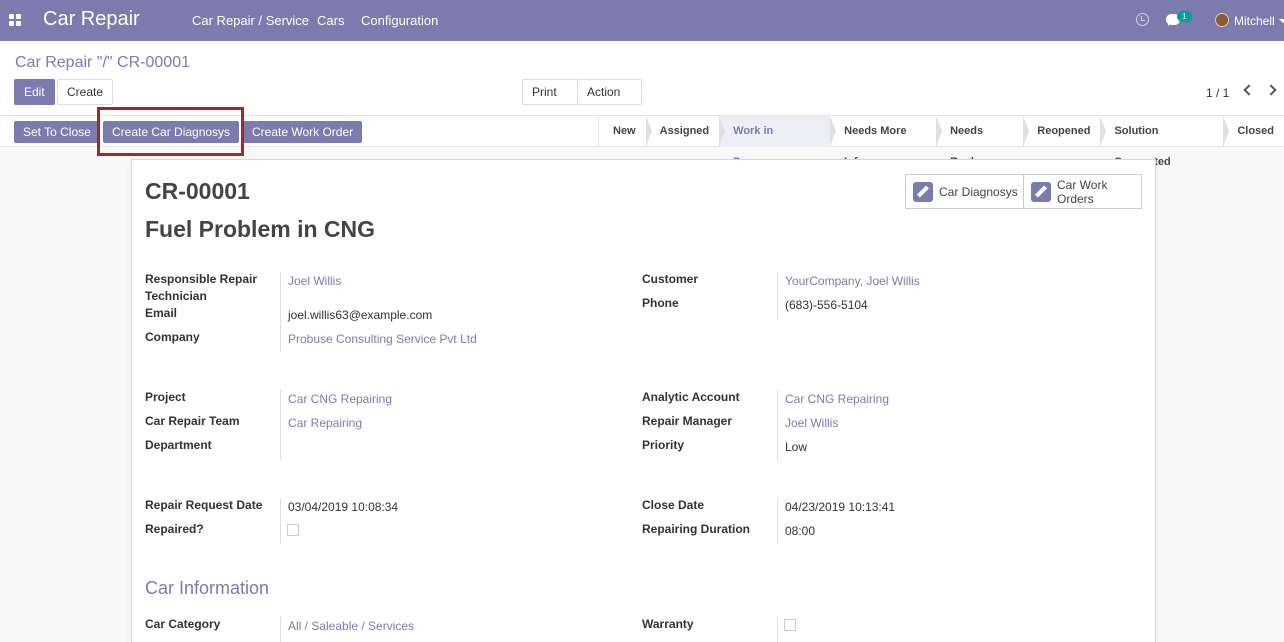 Image resolution: width=1284 pixels, height=642 pixels. I want to click on value-request-date: 03/04/2019 10:08:34, so click(343, 507).